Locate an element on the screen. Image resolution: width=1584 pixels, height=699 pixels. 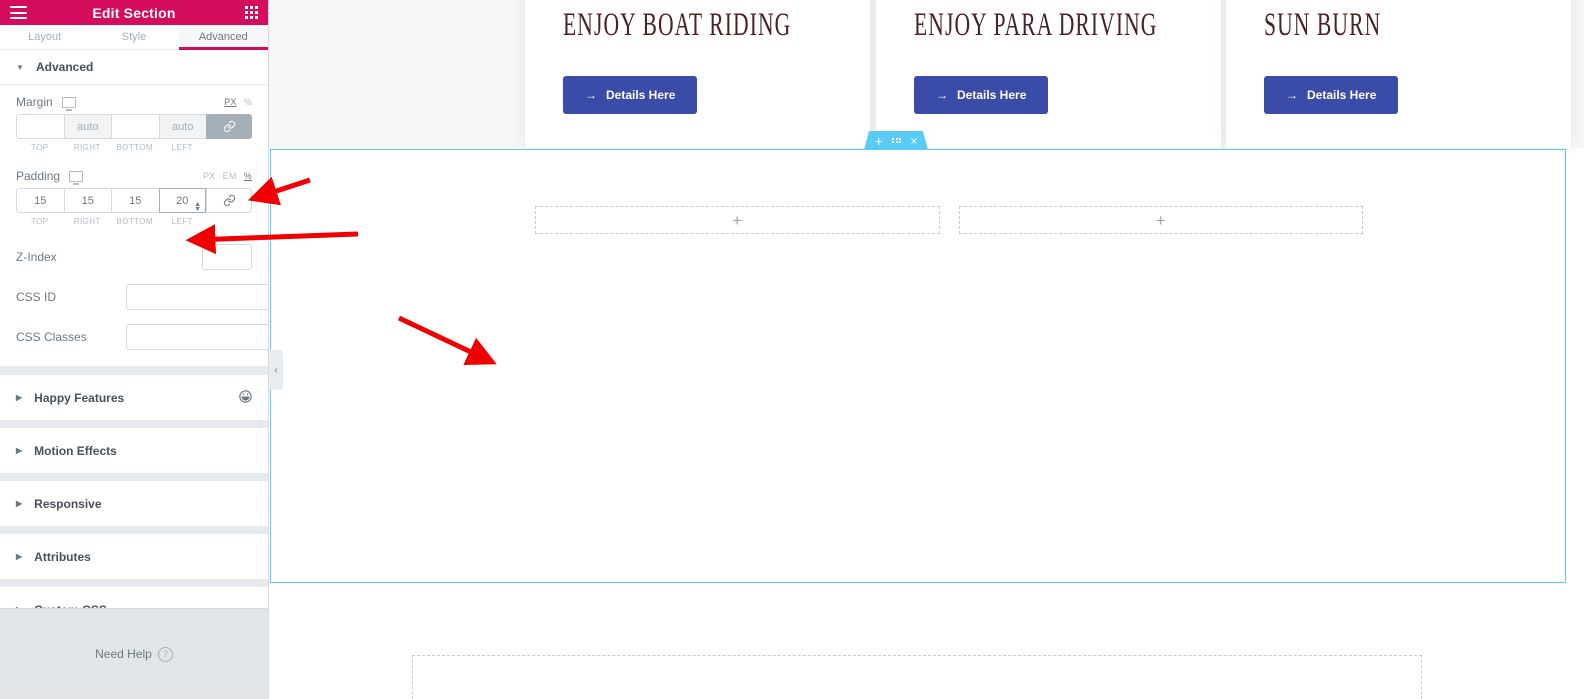
need-help-button: Need Help ? is located at coordinates (134, 654).